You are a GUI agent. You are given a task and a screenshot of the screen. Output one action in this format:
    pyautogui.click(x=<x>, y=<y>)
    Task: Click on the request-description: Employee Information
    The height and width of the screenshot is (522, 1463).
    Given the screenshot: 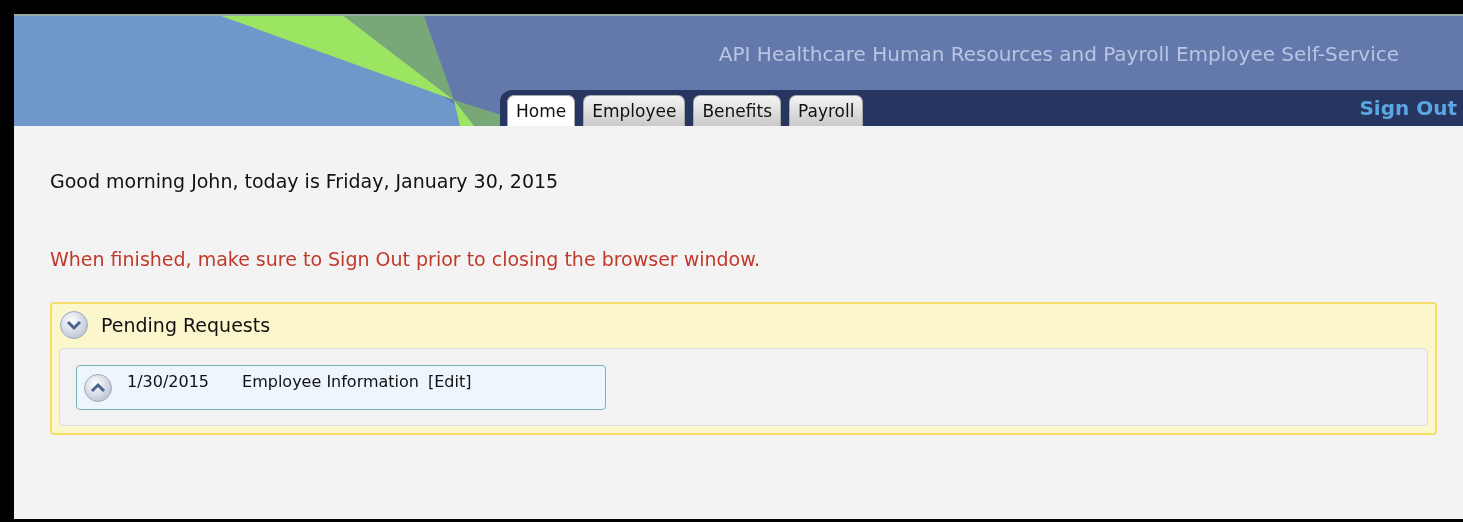 What is the action you would take?
    pyautogui.click(x=330, y=382)
    